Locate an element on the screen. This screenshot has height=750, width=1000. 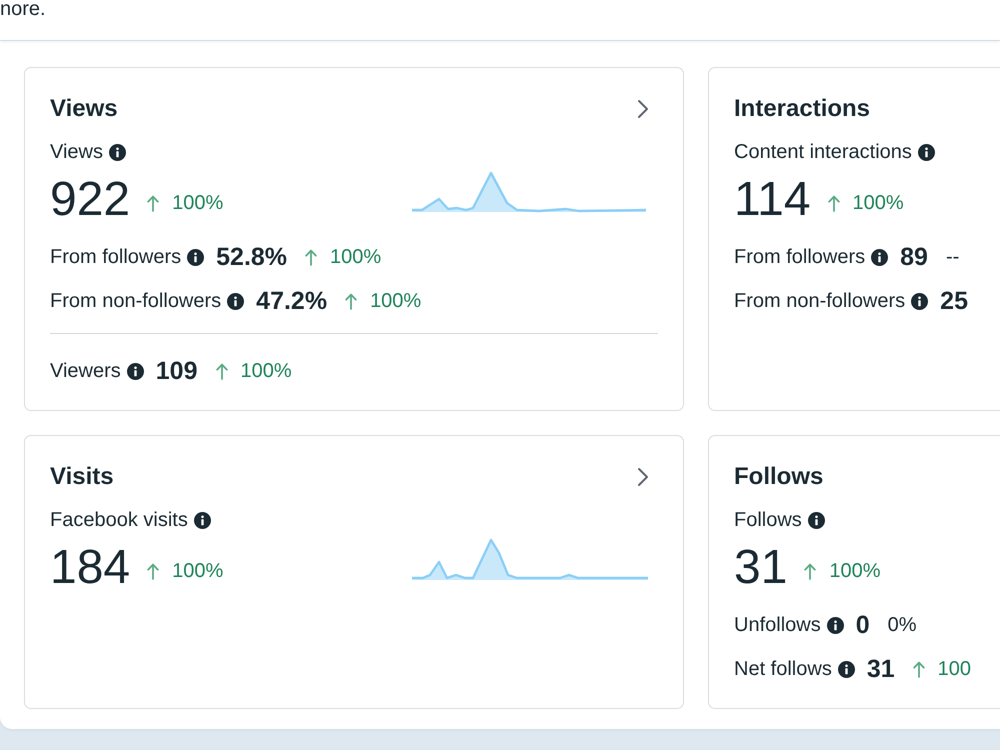
card-title: Visits is located at coordinates (82, 477).